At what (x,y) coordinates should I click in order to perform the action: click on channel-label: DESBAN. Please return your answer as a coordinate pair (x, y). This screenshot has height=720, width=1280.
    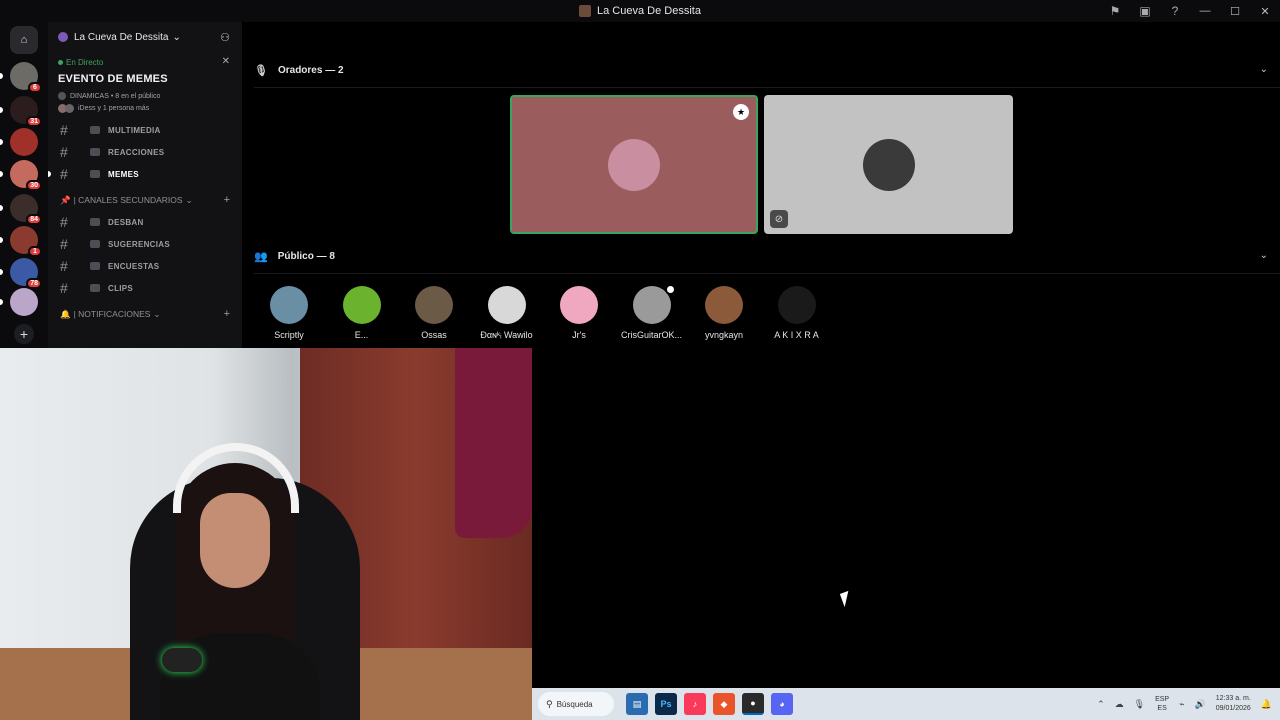
    Looking at the image, I should click on (126, 222).